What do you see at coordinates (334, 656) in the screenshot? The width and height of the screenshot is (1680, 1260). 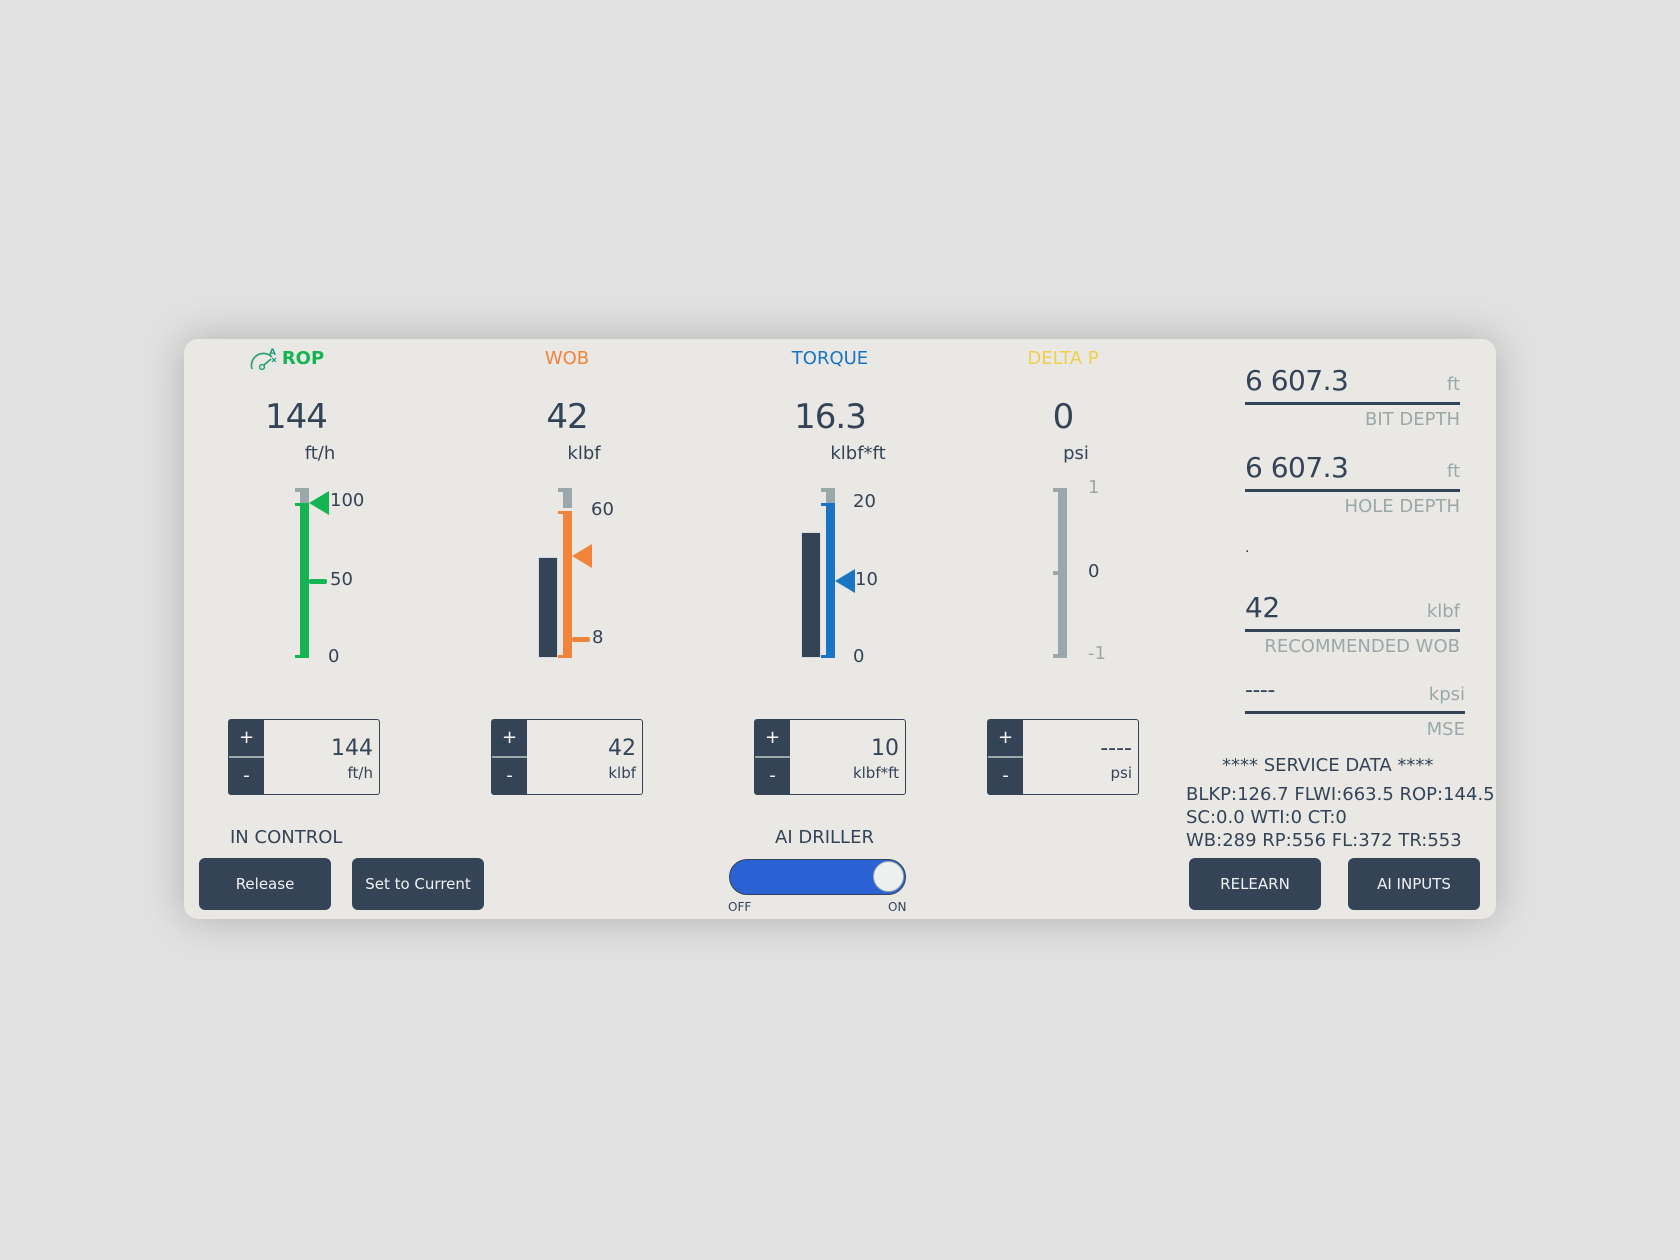 I see `rop-tick-label: 0` at bounding box center [334, 656].